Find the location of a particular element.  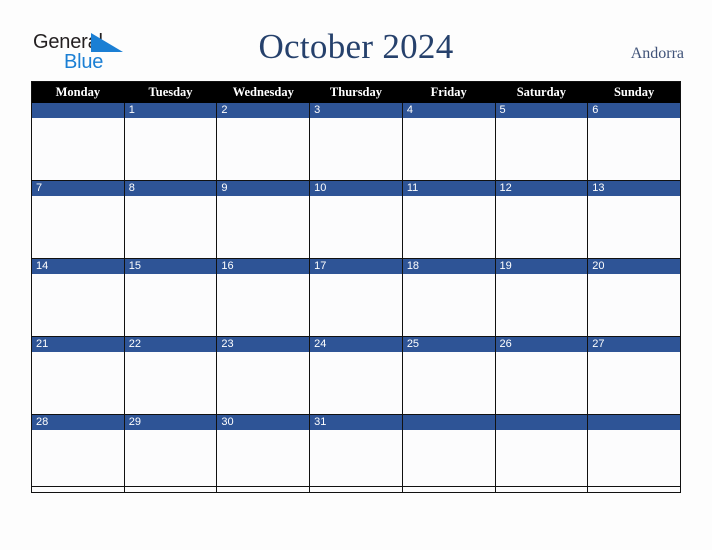

day-cell: 12 is located at coordinates (541, 219).